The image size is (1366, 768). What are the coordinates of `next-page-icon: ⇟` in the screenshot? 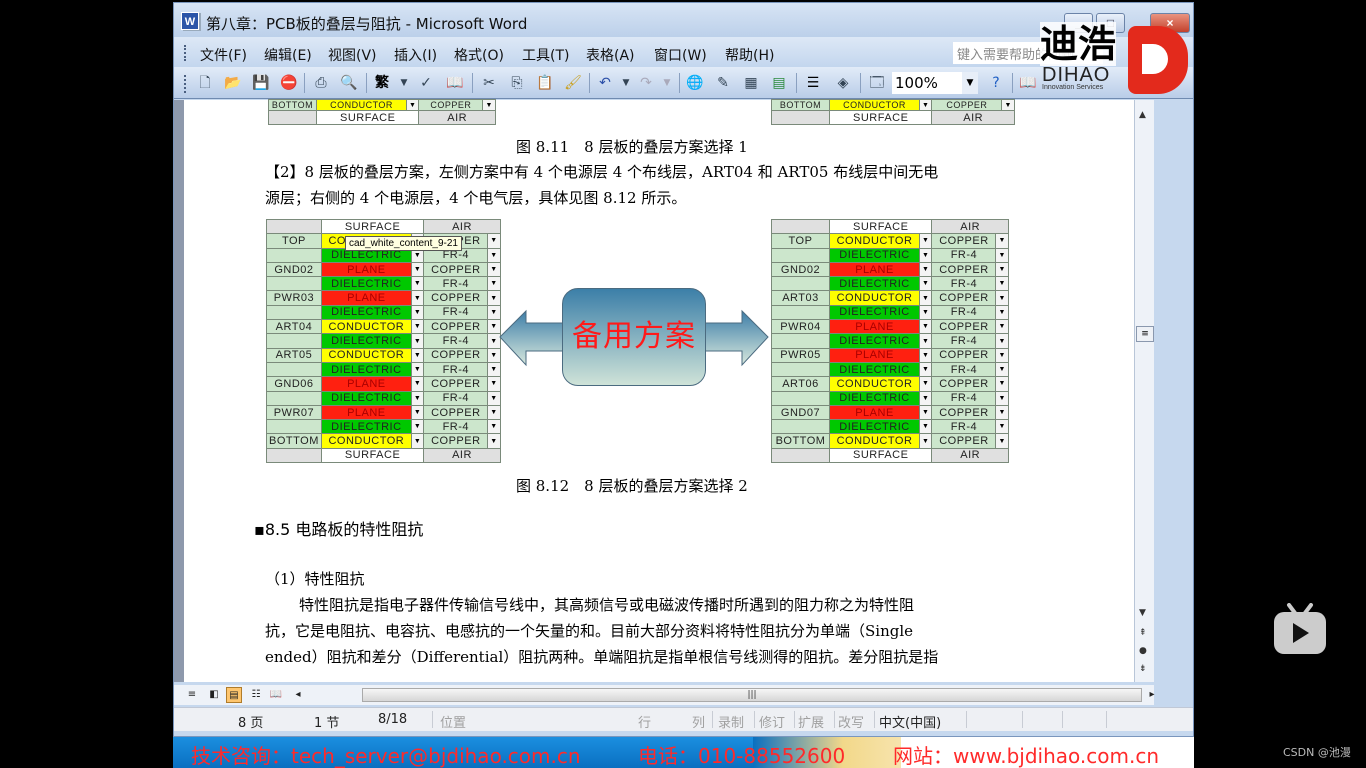 It's located at (1143, 669).